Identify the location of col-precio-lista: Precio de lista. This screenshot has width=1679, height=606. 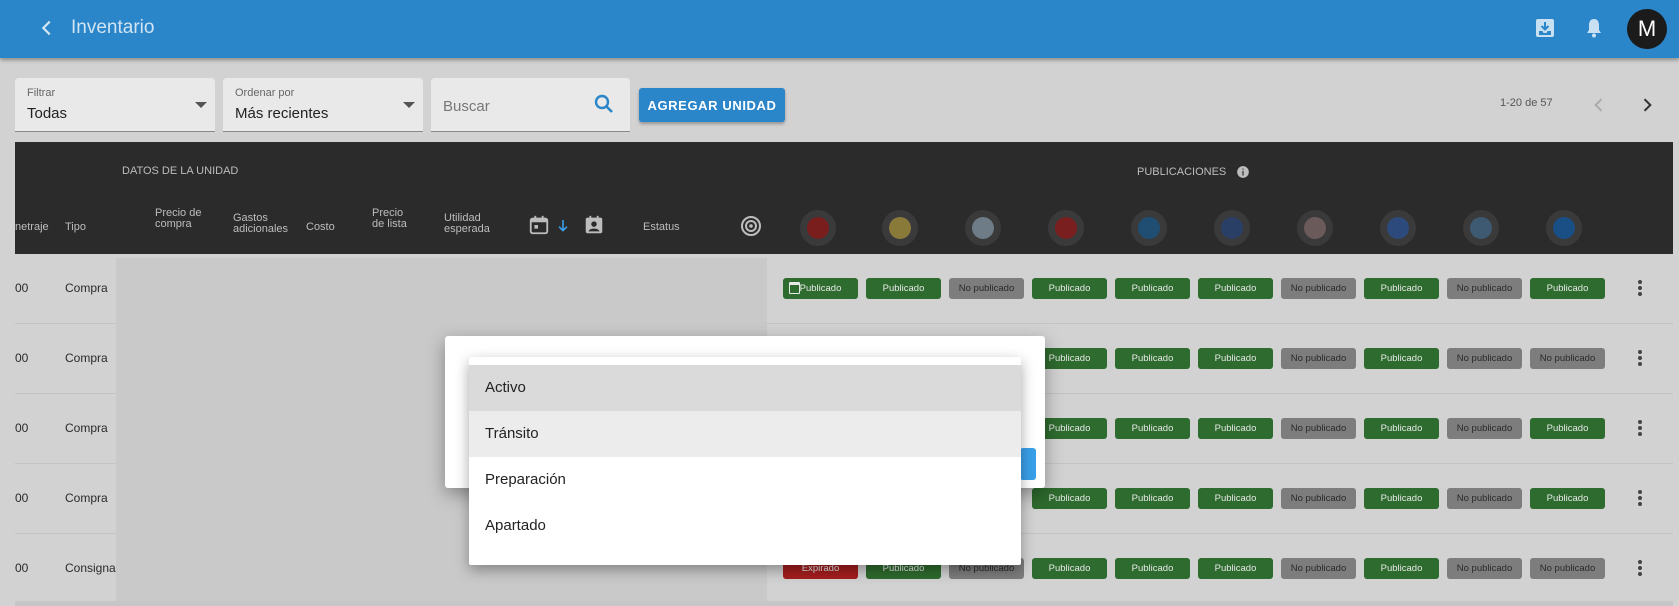
(394, 219).